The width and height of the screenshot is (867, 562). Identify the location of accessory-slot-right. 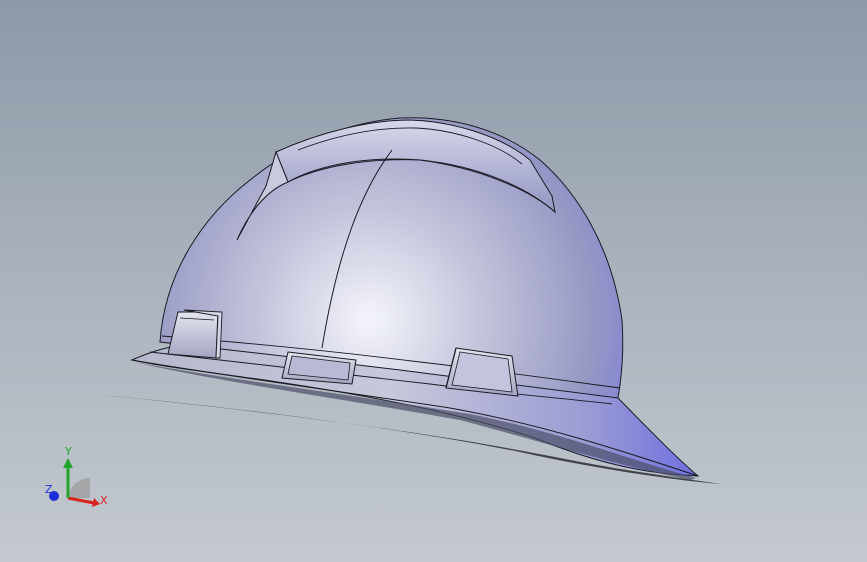
(482, 372).